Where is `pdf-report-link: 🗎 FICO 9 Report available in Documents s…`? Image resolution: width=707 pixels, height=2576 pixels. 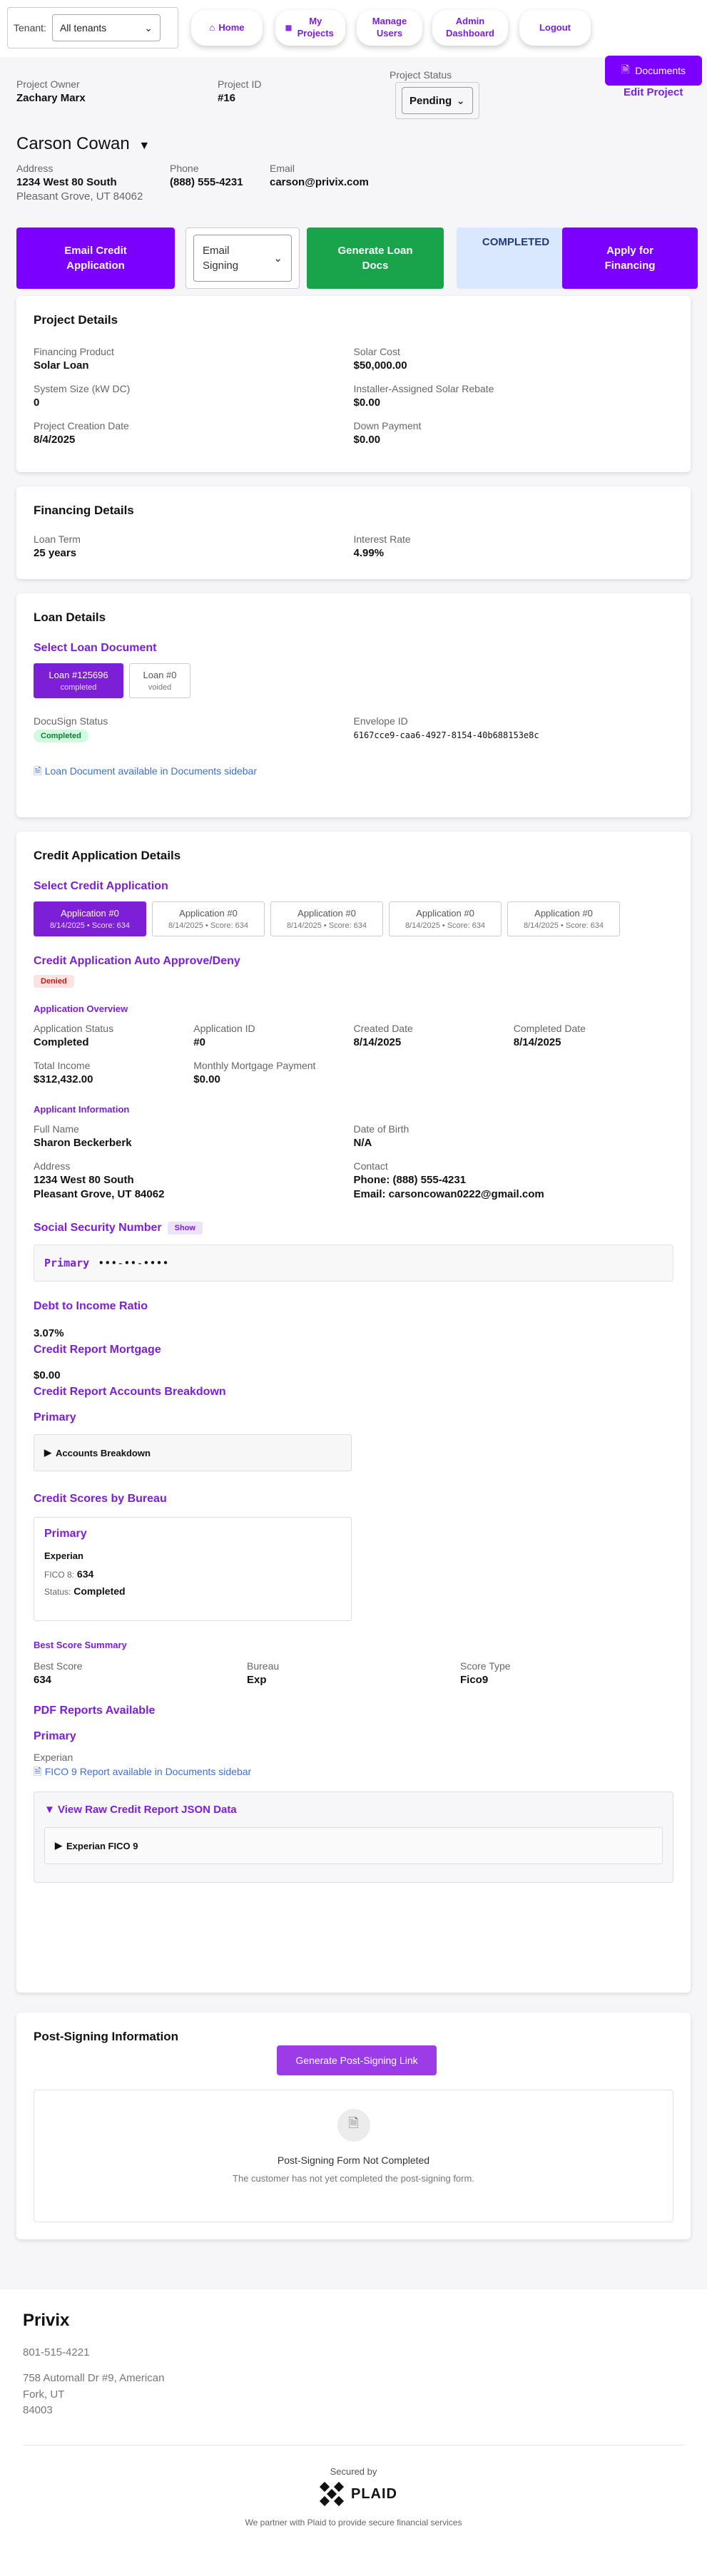
pdf-report-link: 🗎 FICO 9 Report available in Documents s… is located at coordinates (354, 1773).